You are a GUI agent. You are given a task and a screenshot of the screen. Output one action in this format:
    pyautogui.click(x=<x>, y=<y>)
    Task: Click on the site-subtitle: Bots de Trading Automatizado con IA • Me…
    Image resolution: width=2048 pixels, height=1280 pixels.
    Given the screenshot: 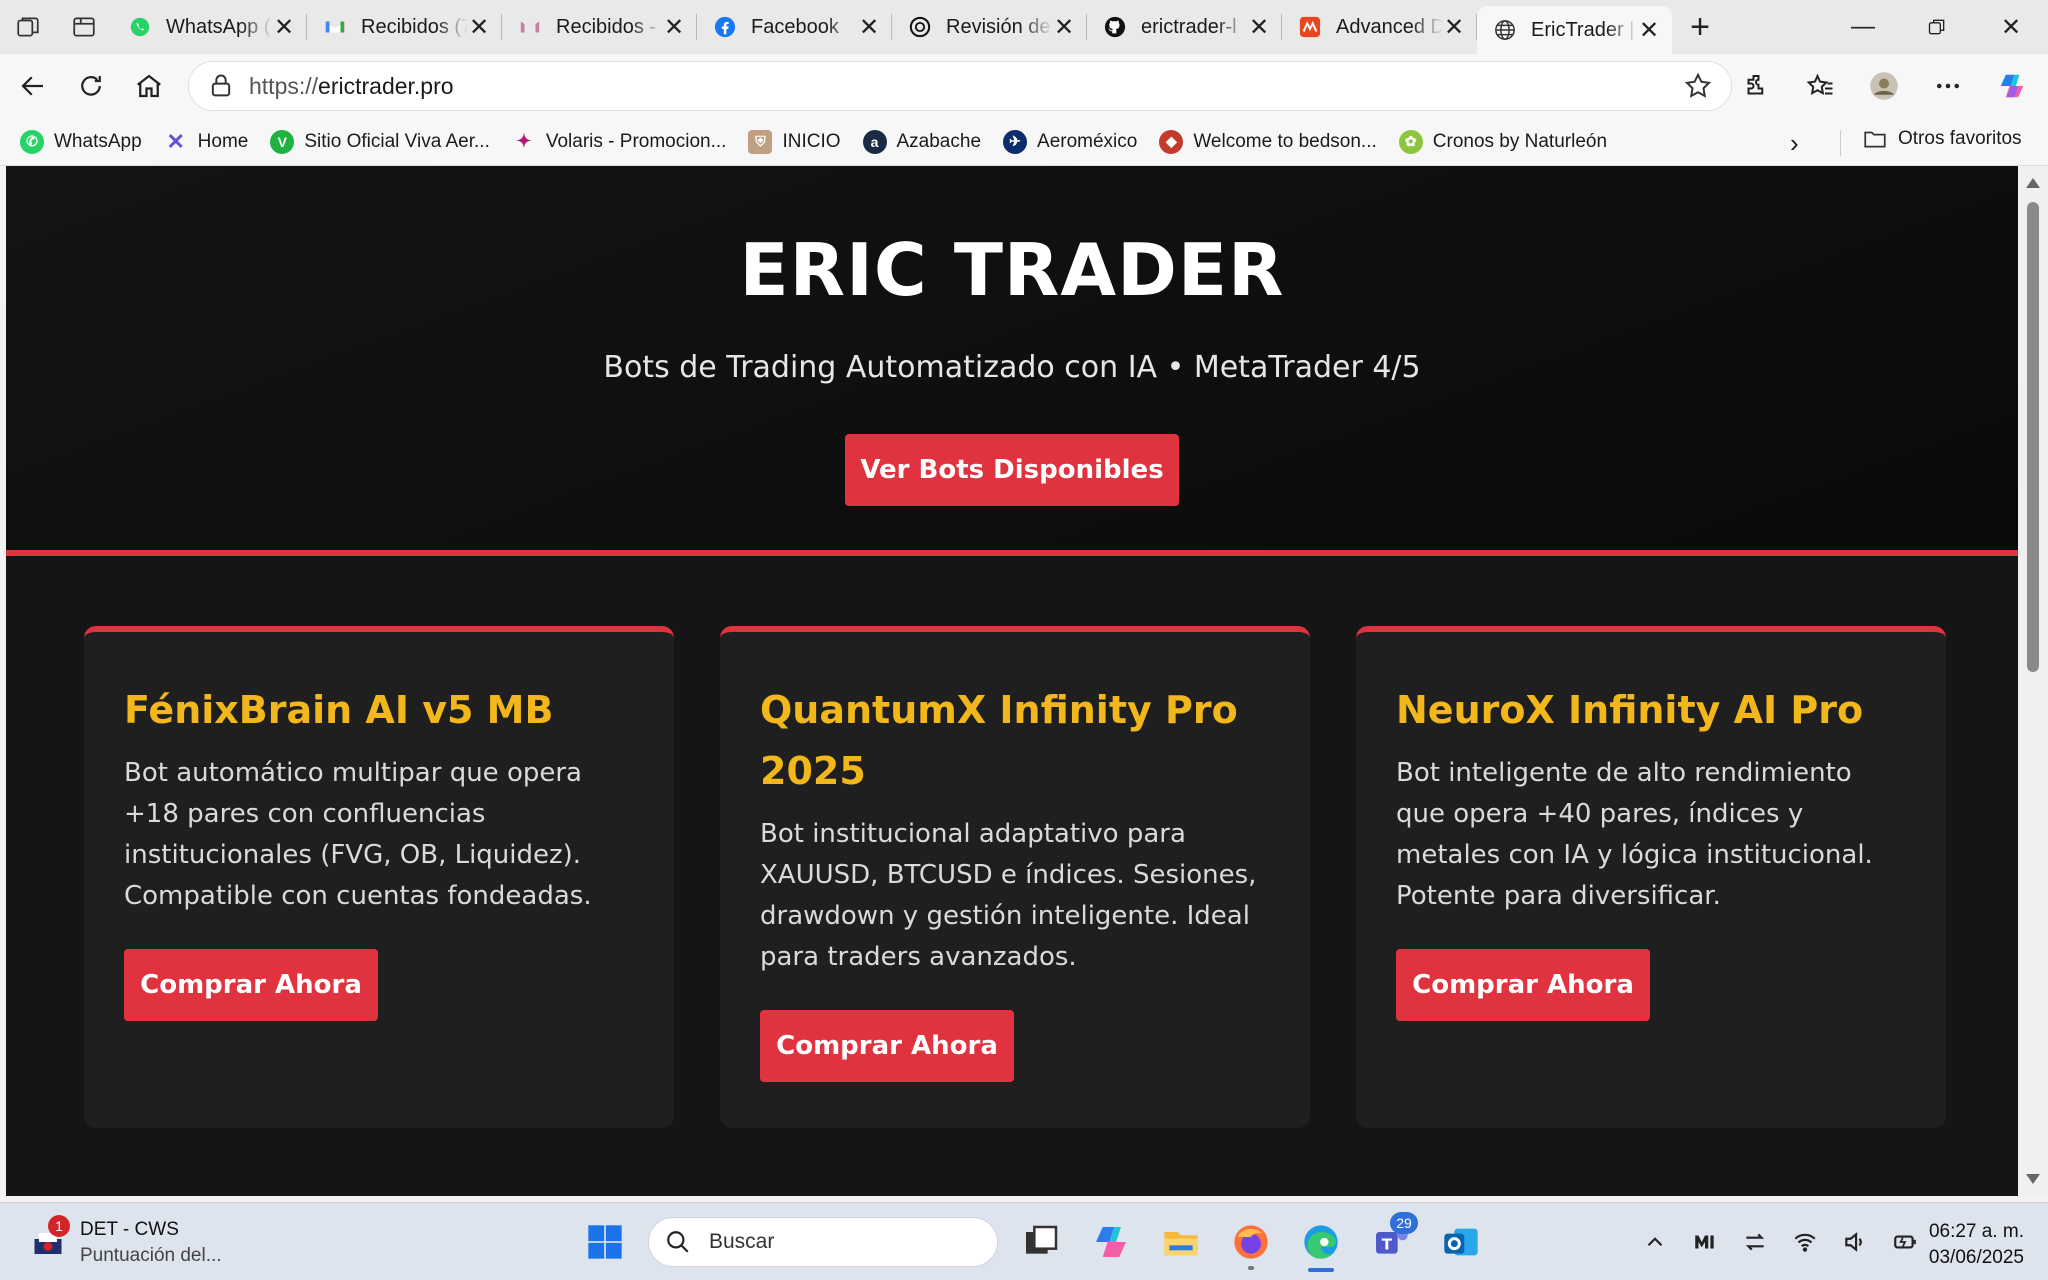 What is the action you would take?
    pyautogui.click(x=1012, y=367)
    